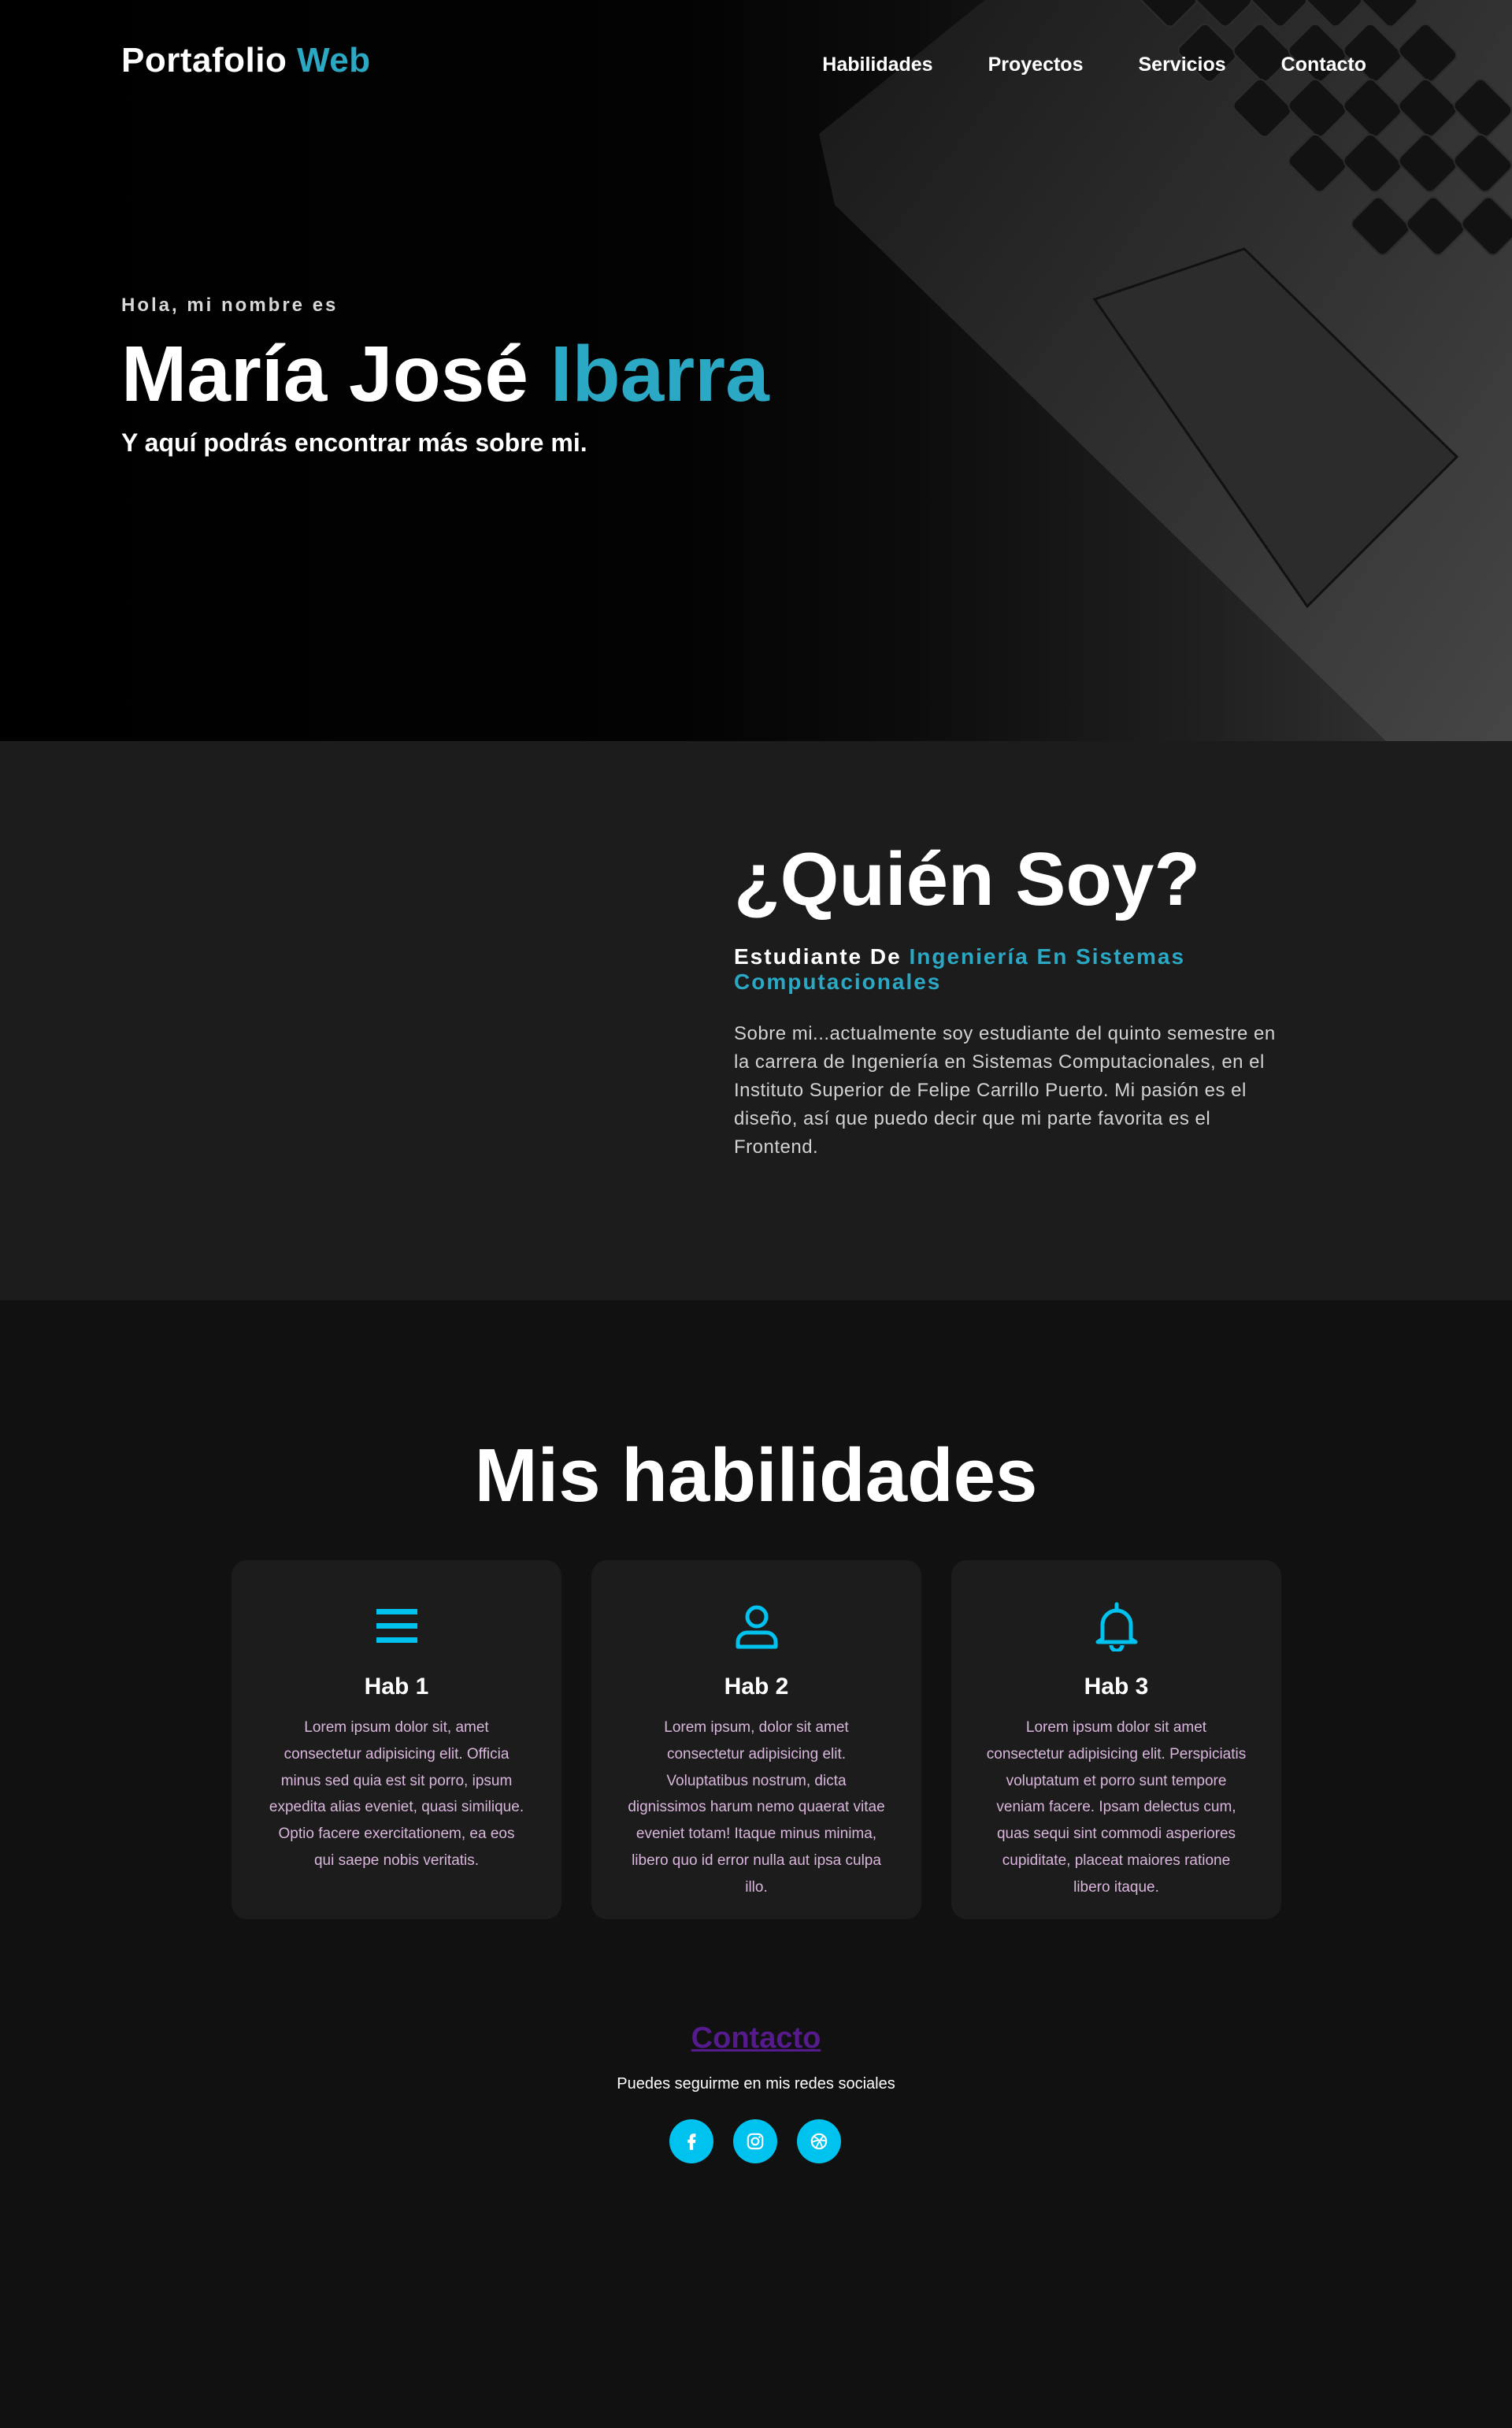 This screenshot has height=2428, width=1512. I want to click on about-subtitle-prefix: Estudiante De, so click(818, 957).